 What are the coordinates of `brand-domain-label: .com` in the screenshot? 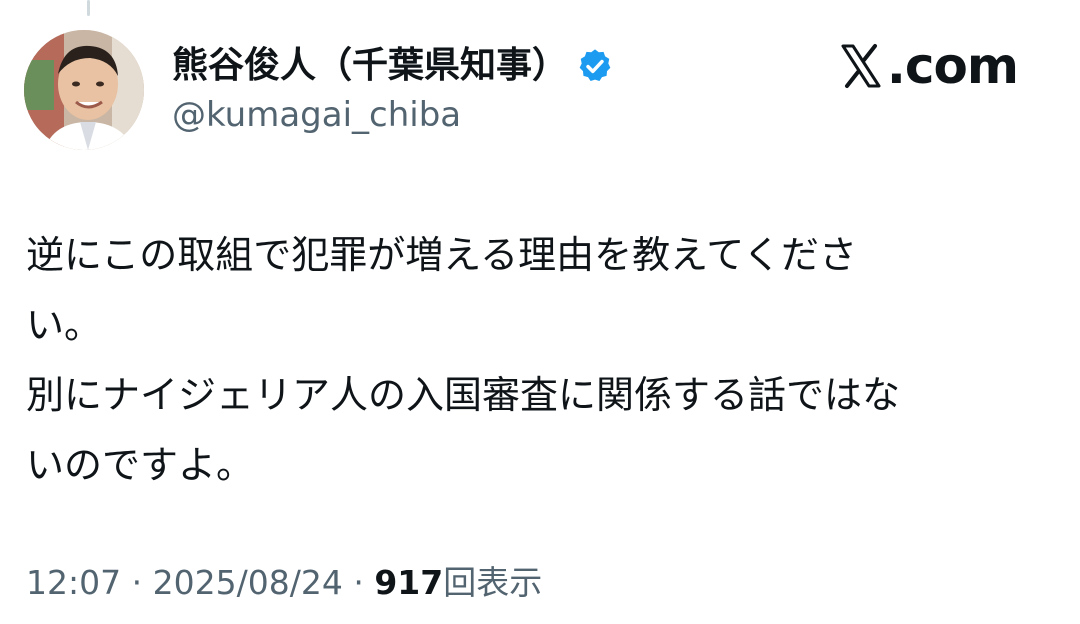 It's located at (952, 66).